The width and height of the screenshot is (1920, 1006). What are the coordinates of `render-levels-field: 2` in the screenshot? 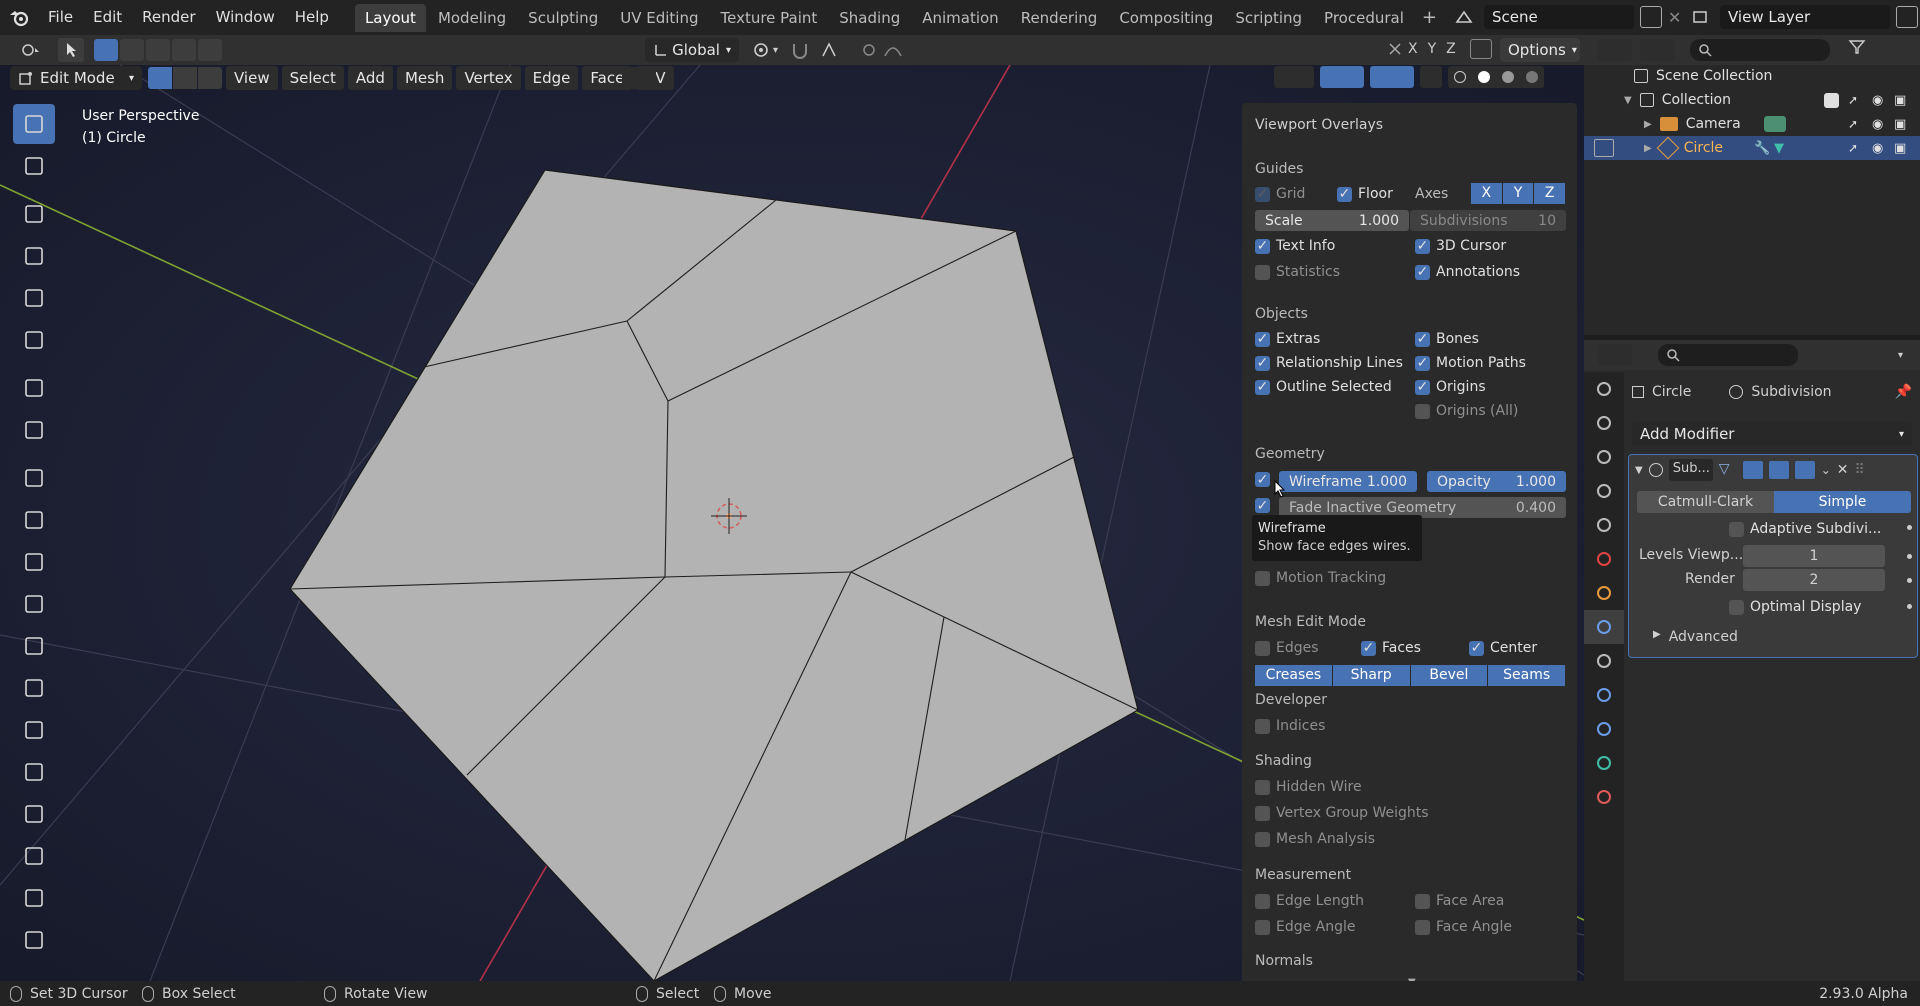 It's located at (1814, 580).